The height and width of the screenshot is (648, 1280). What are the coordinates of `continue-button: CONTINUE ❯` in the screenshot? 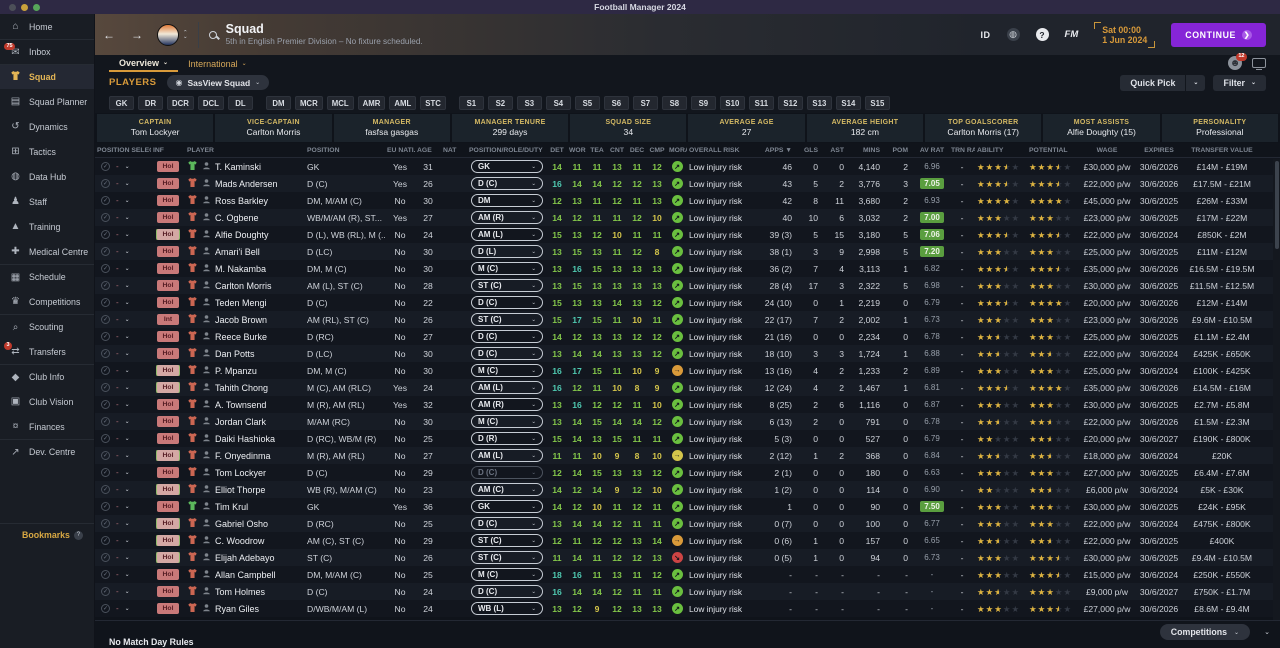 It's located at (1218, 34).